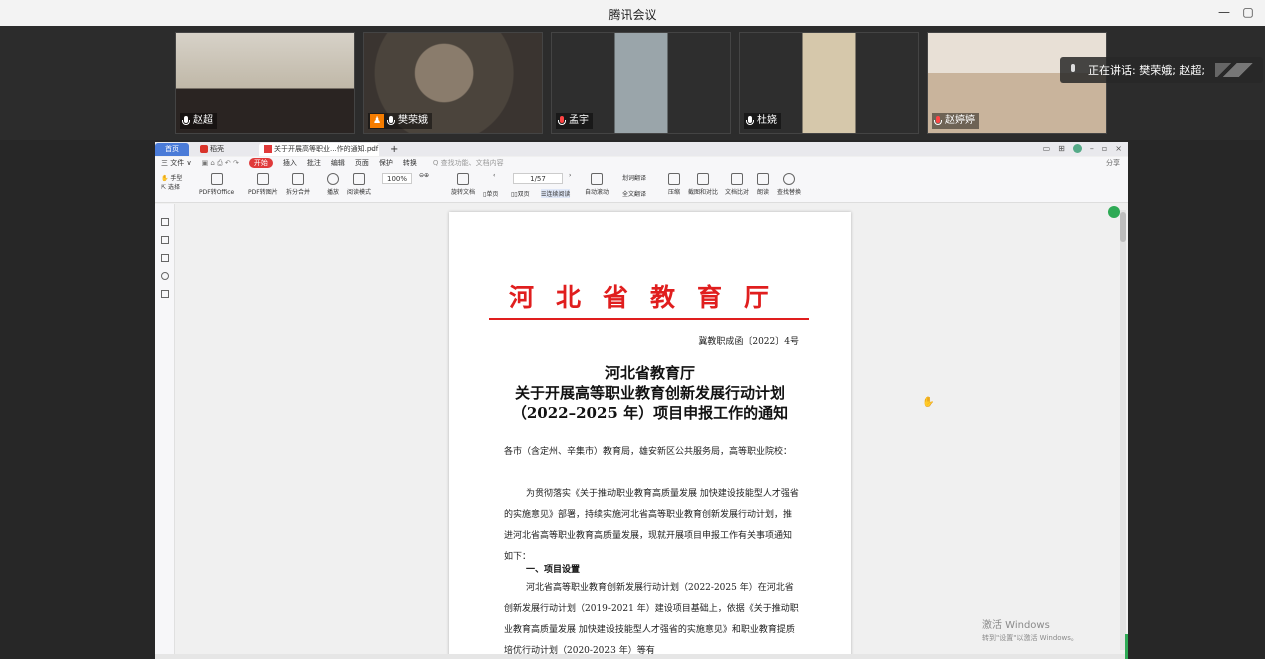  I want to click on participant-name: 赵婷婷, so click(960, 120).